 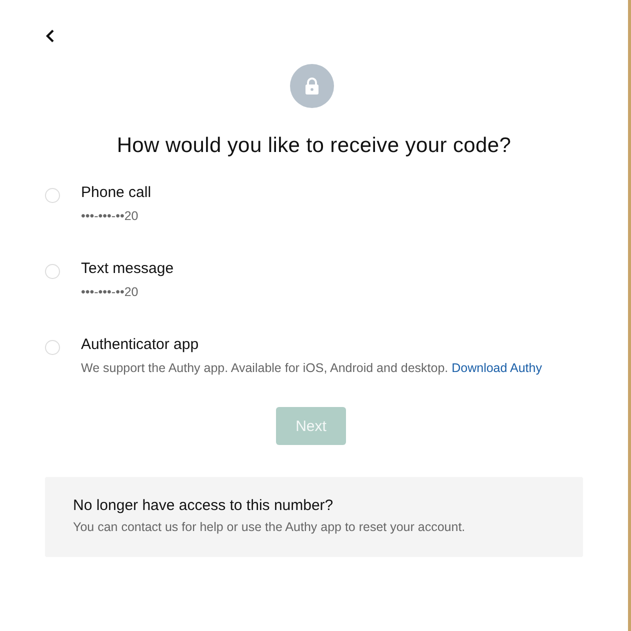 I want to click on lock-icon, so click(x=312, y=86).